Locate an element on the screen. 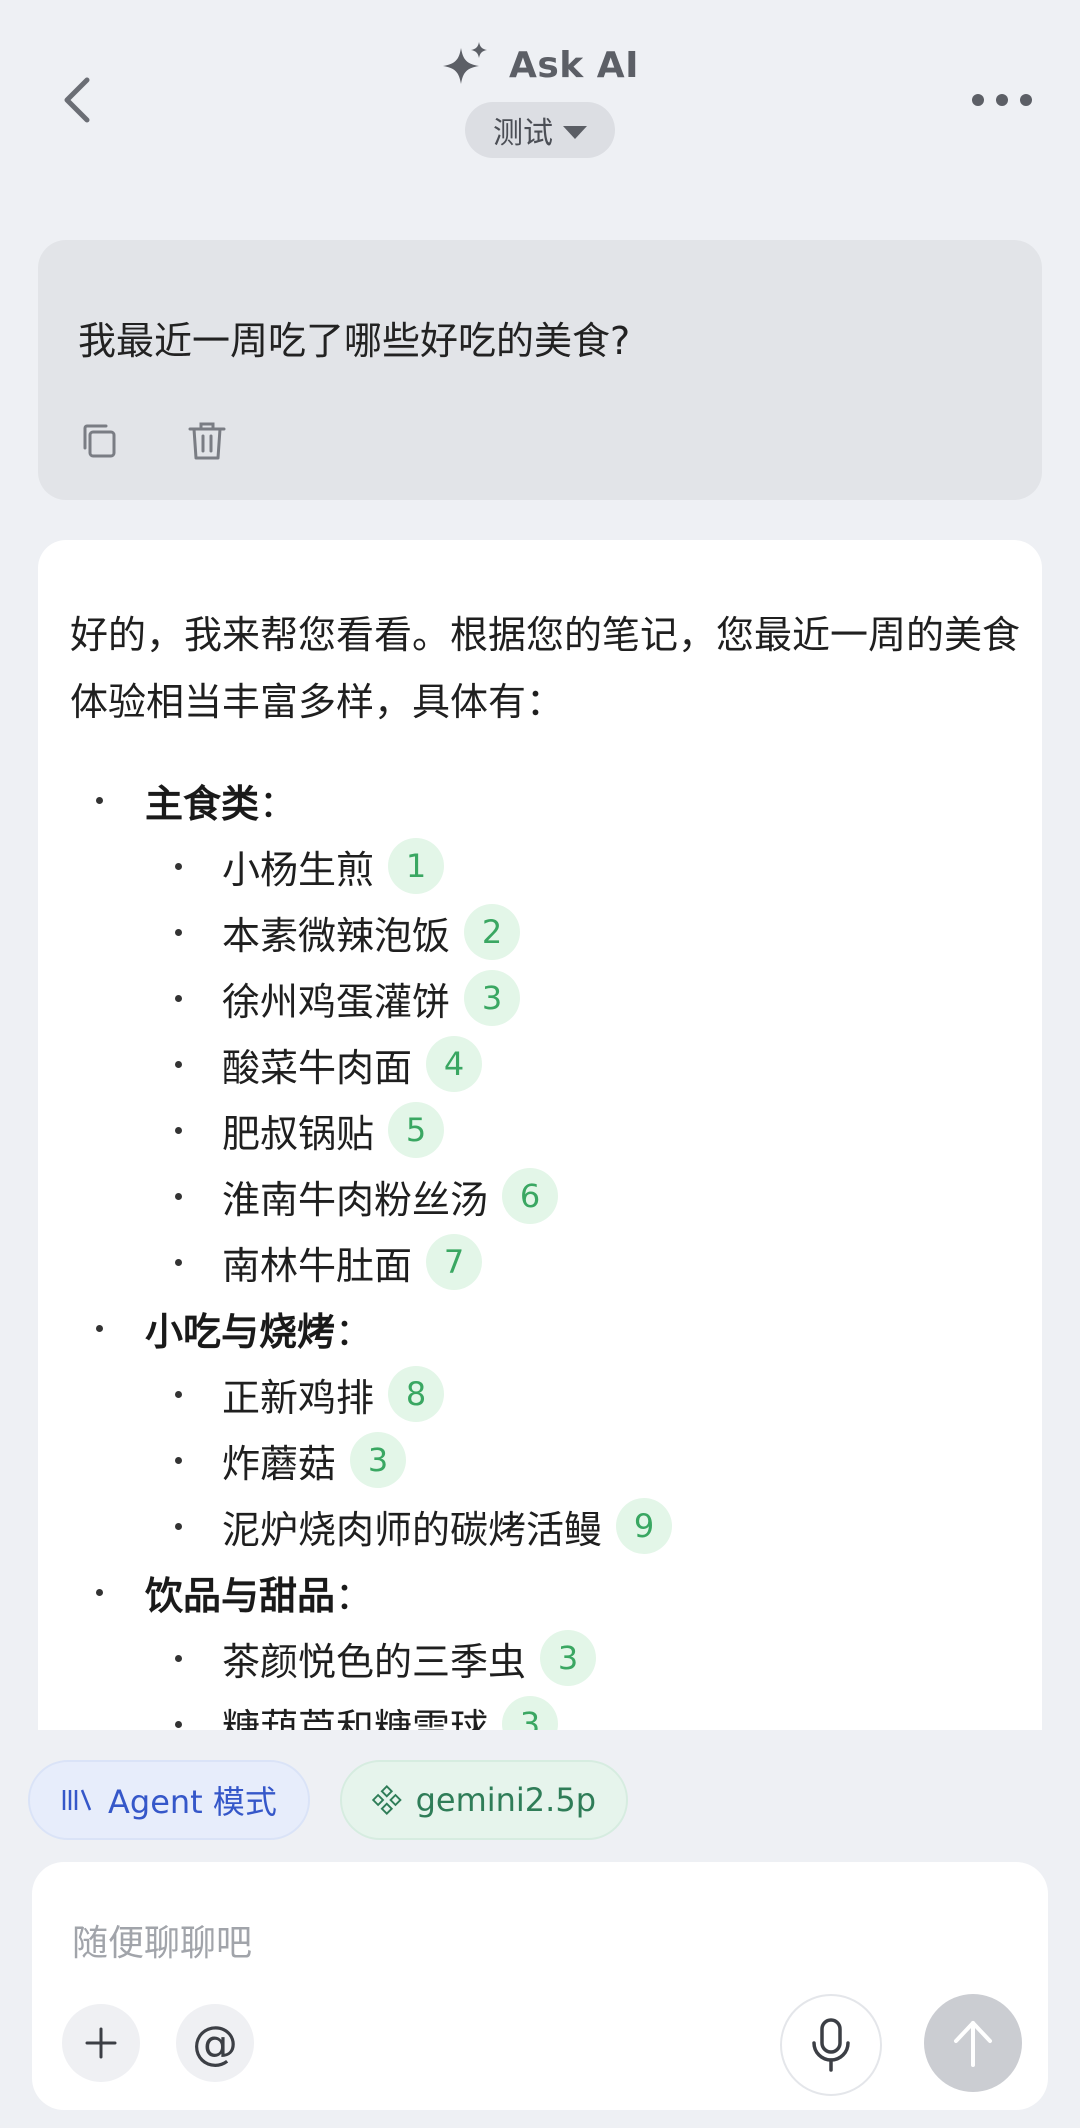 The width and height of the screenshot is (1080, 2128). at-icon: @ is located at coordinates (215, 2043).